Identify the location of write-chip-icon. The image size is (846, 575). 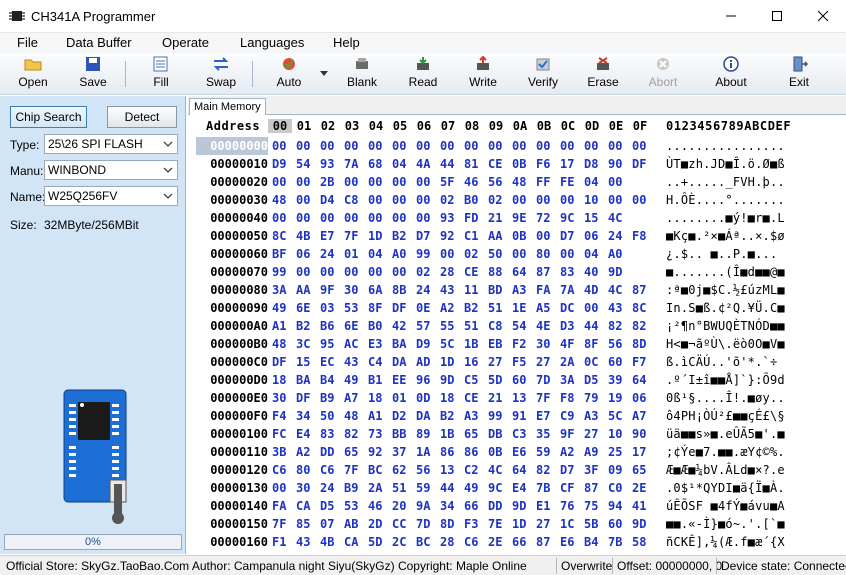
(483, 63).